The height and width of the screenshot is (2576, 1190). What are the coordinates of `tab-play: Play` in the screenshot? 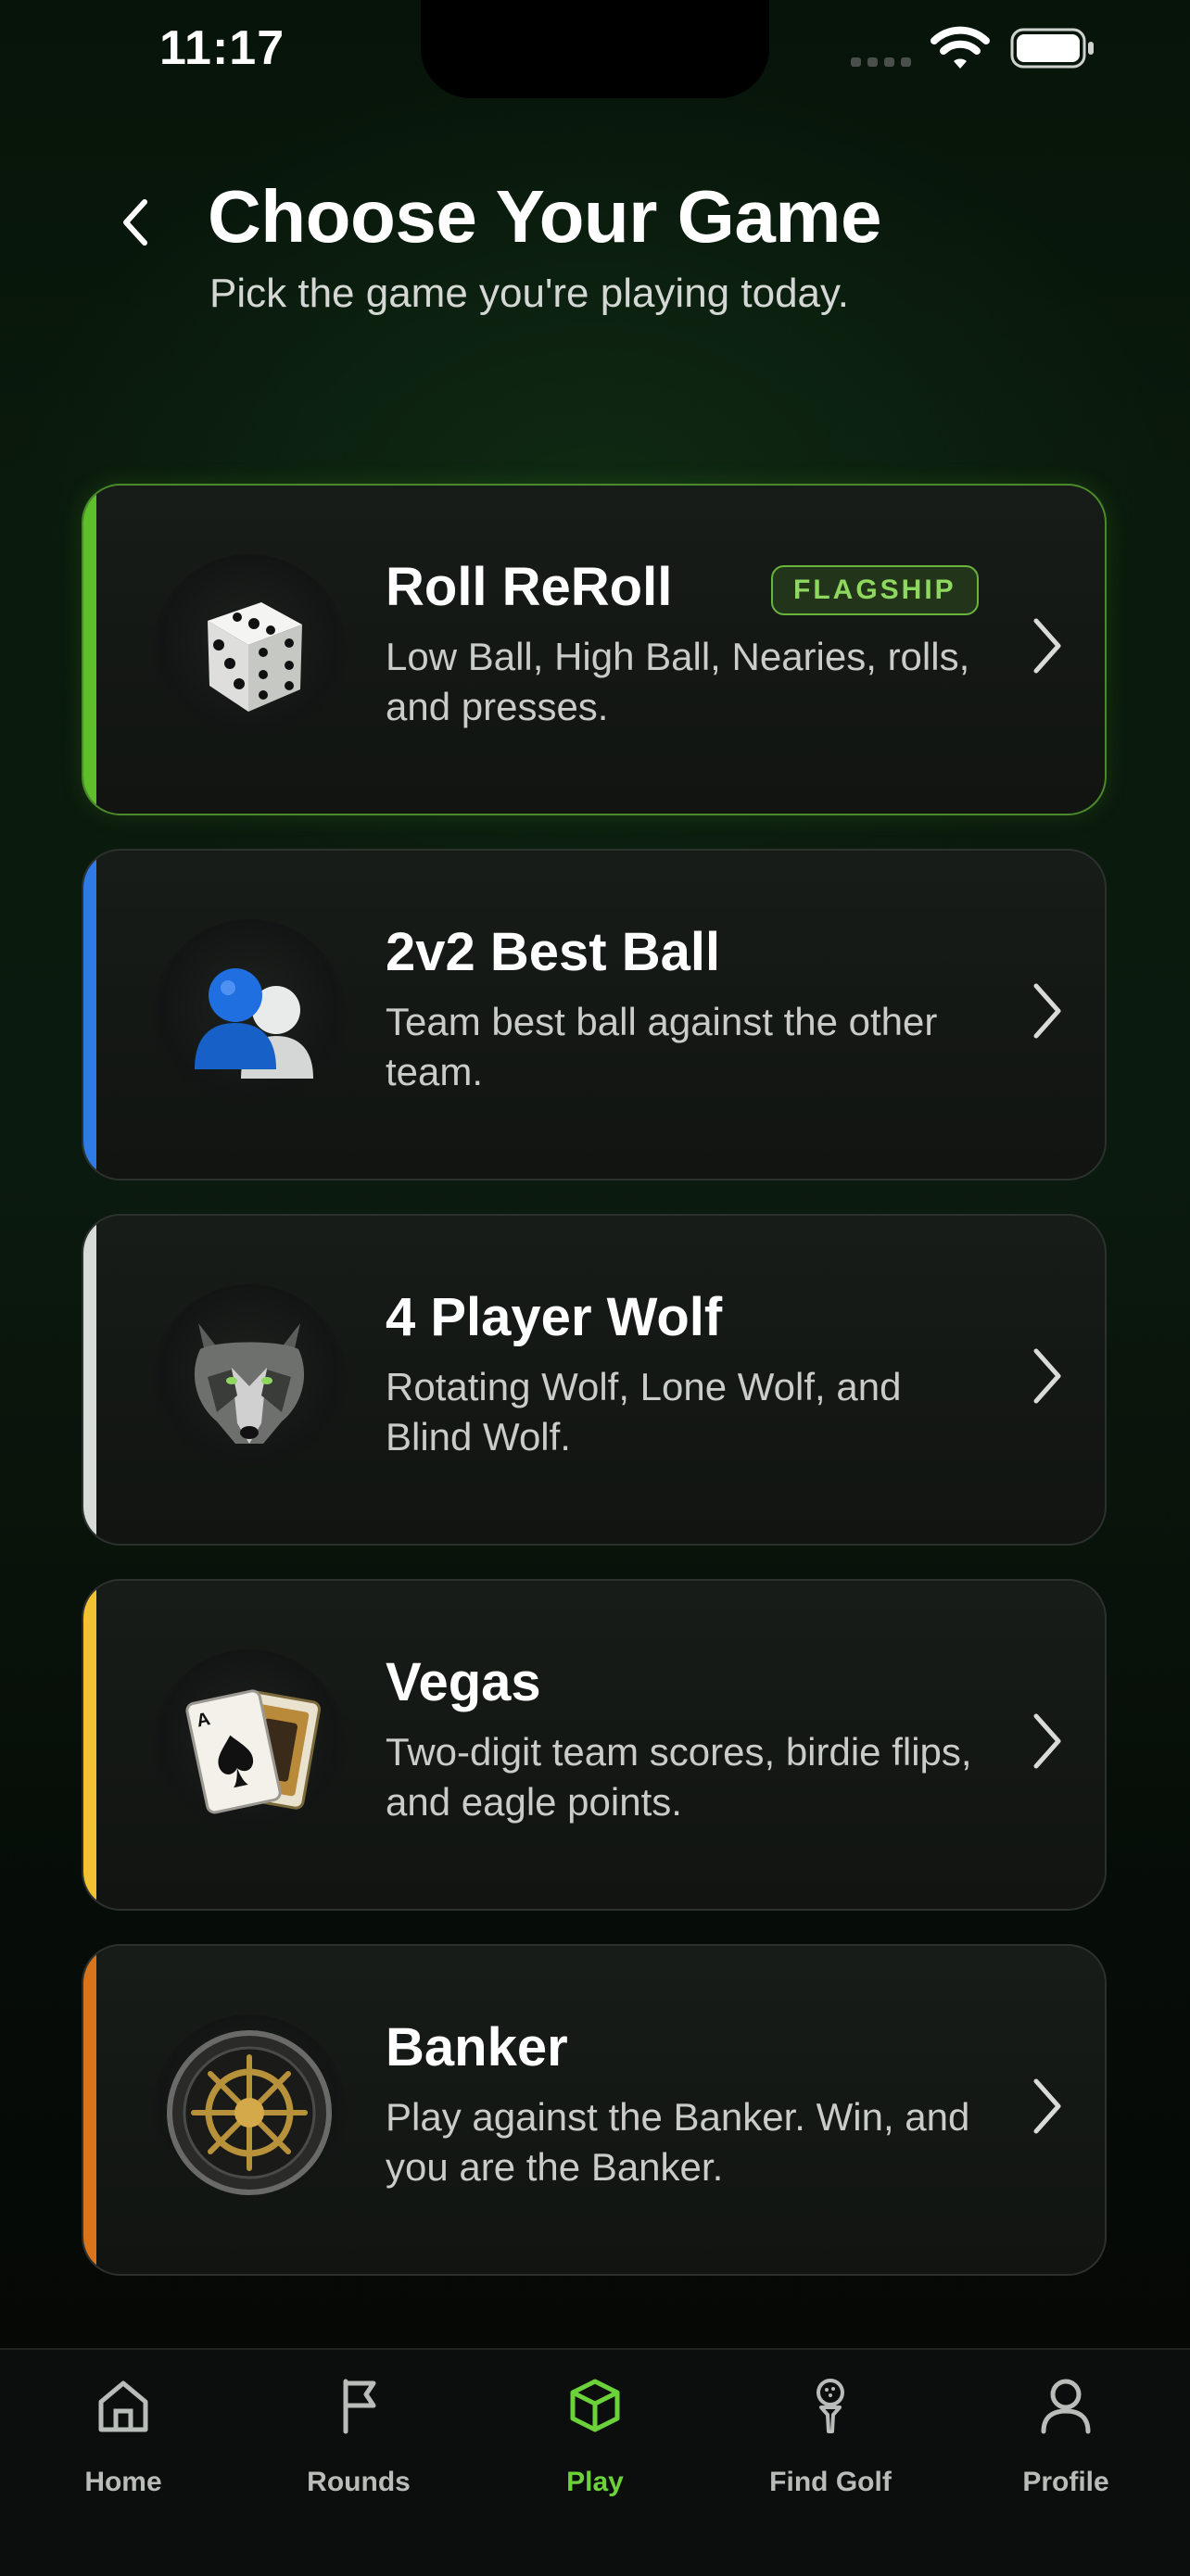 It's located at (595, 2442).